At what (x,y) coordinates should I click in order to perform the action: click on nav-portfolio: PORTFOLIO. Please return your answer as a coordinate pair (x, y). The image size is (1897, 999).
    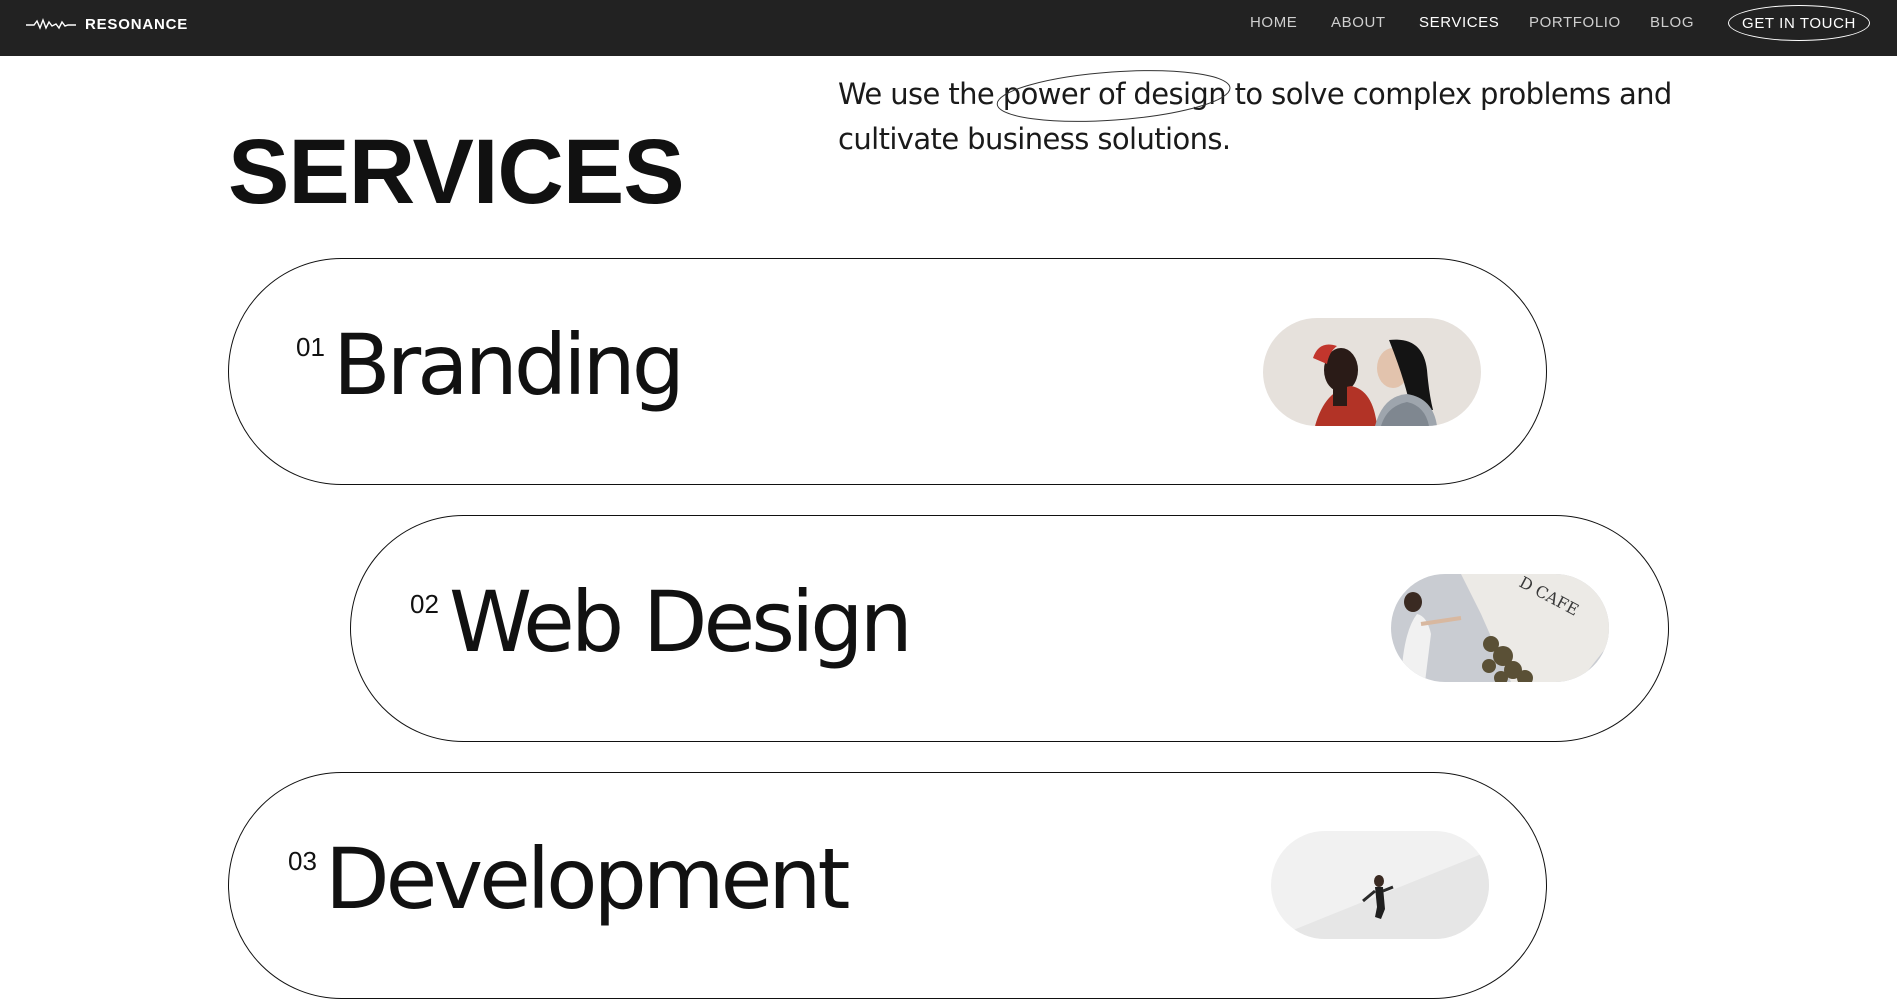
    Looking at the image, I should click on (1575, 22).